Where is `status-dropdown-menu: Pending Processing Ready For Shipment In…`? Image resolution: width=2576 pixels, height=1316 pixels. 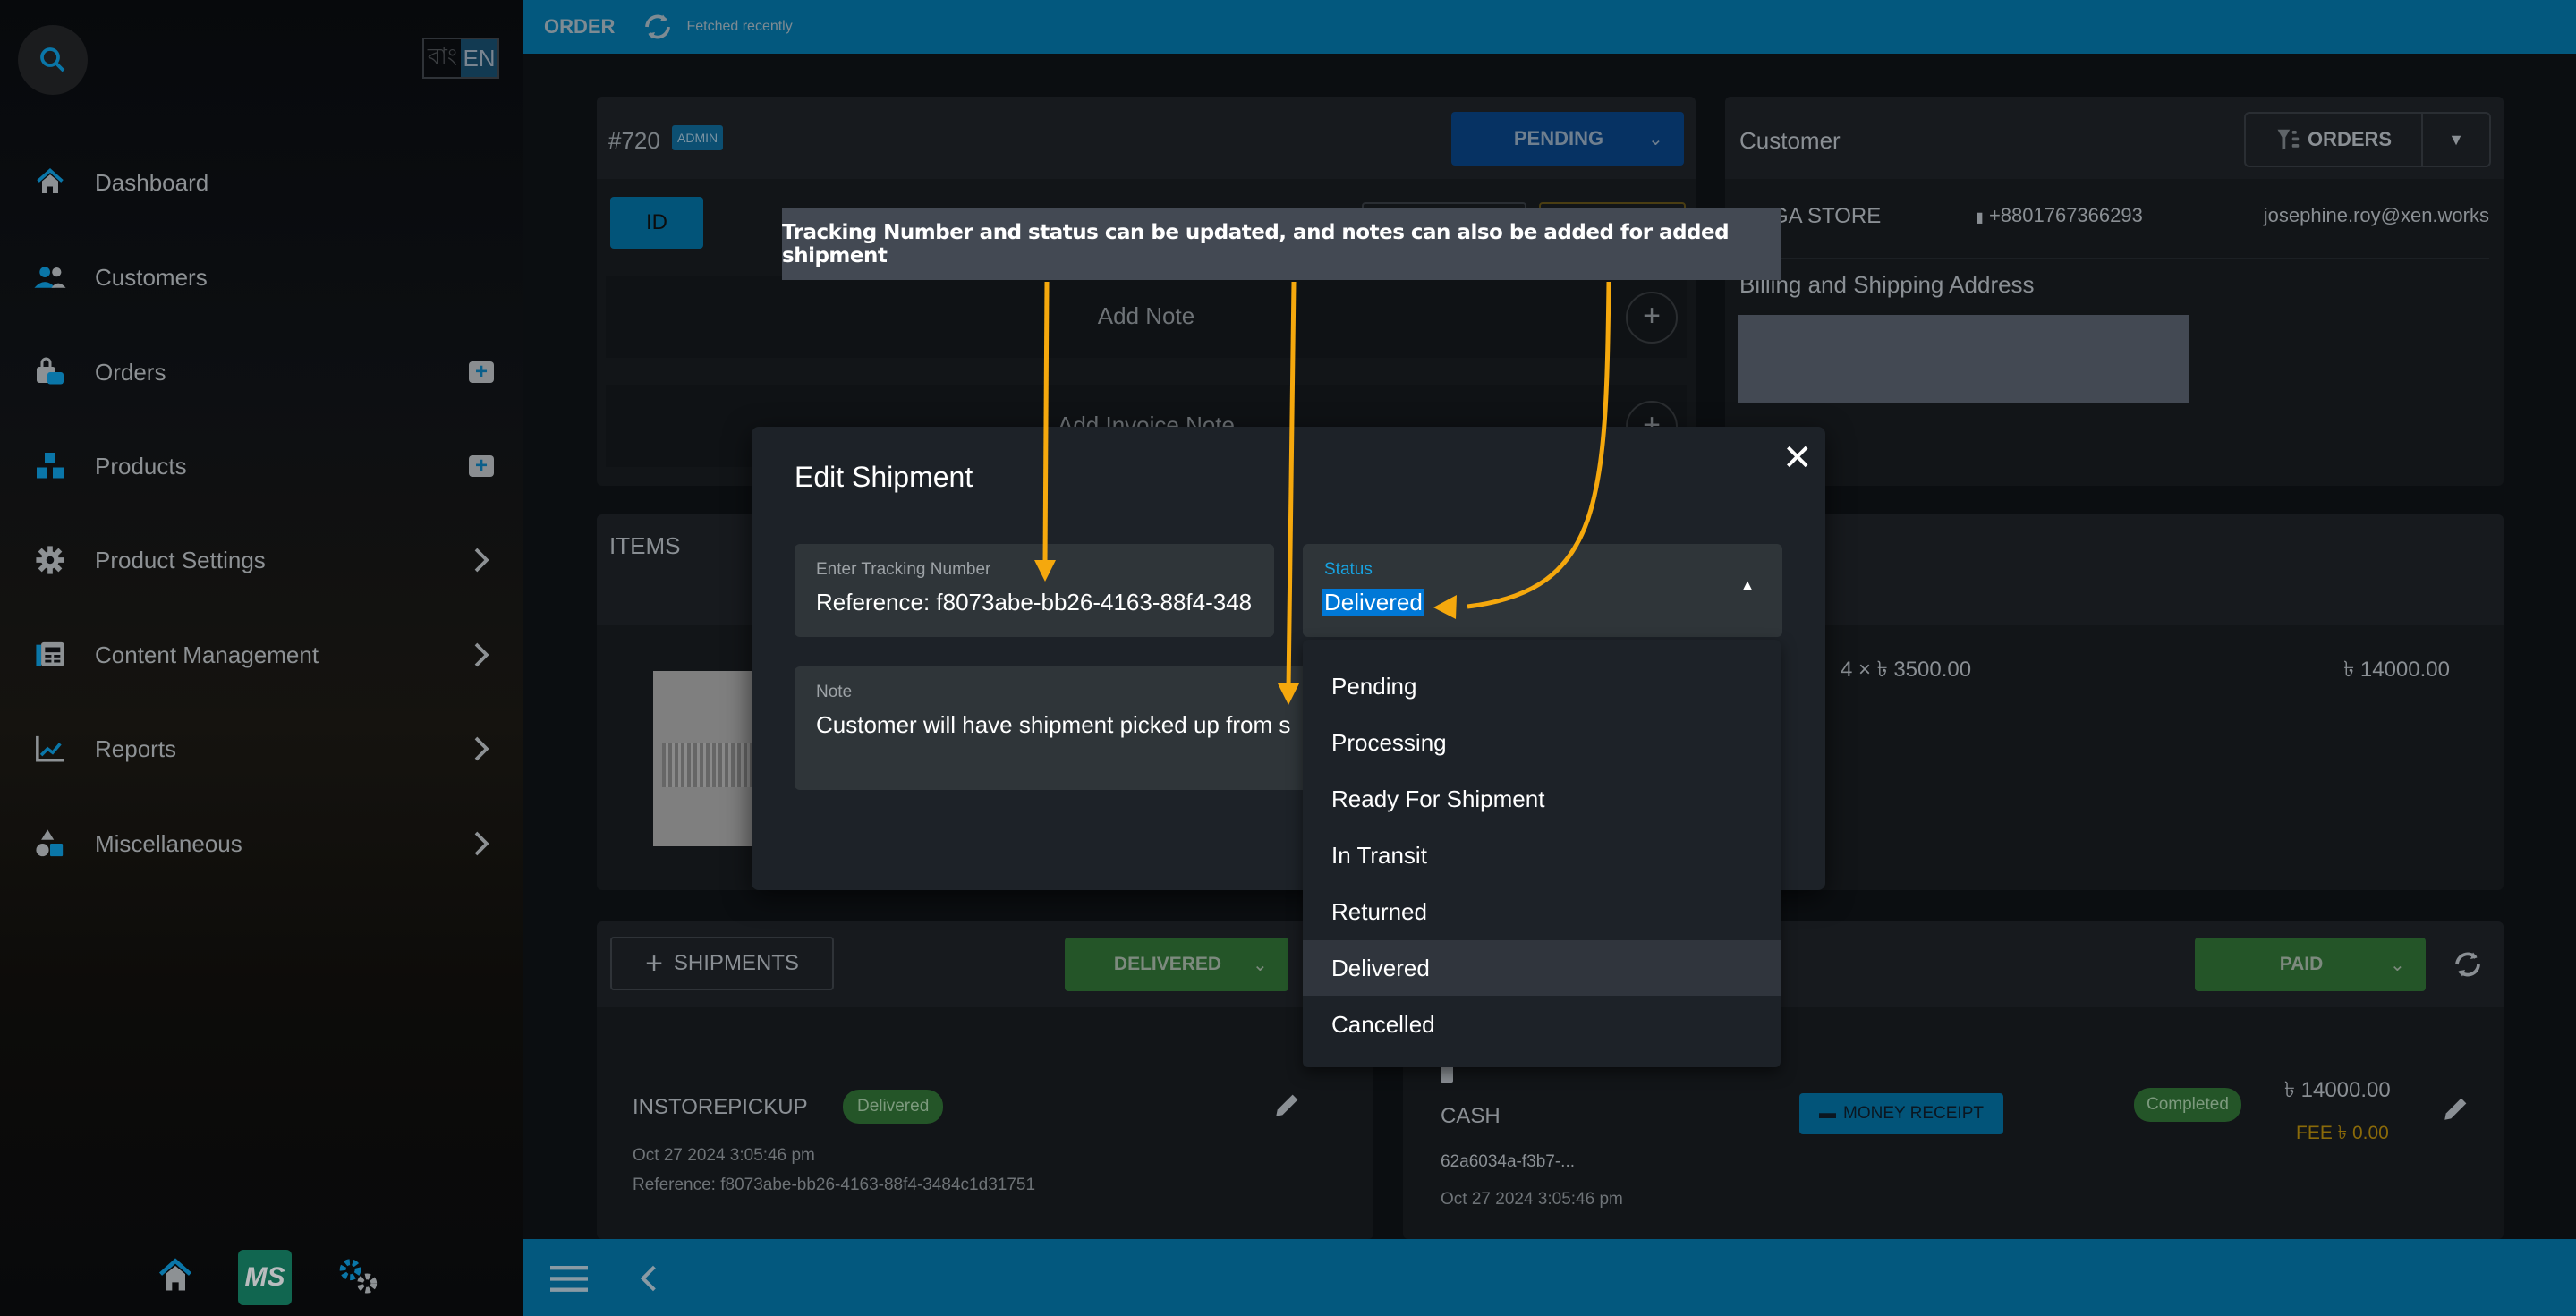 status-dropdown-menu: Pending Processing Ready For Shipment In… is located at coordinates (1542, 853).